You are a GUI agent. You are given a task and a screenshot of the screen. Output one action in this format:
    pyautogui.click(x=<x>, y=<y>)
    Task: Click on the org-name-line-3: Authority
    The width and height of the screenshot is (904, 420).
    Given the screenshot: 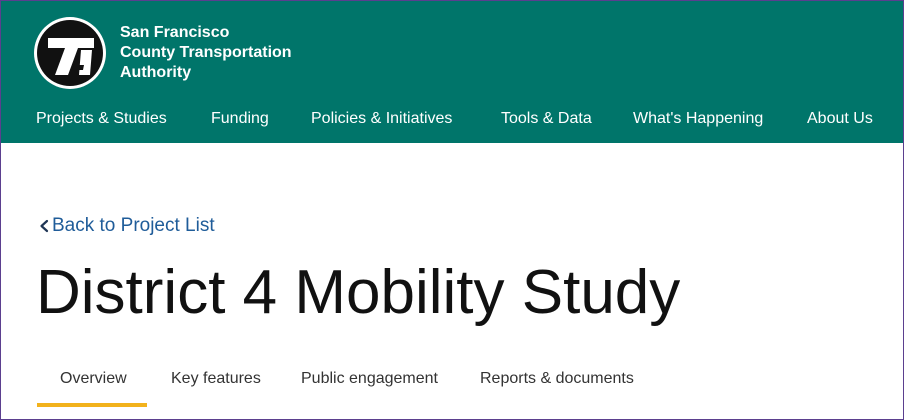 What is the action you would take?
    pyautogui.click(x=156, y=72)
    